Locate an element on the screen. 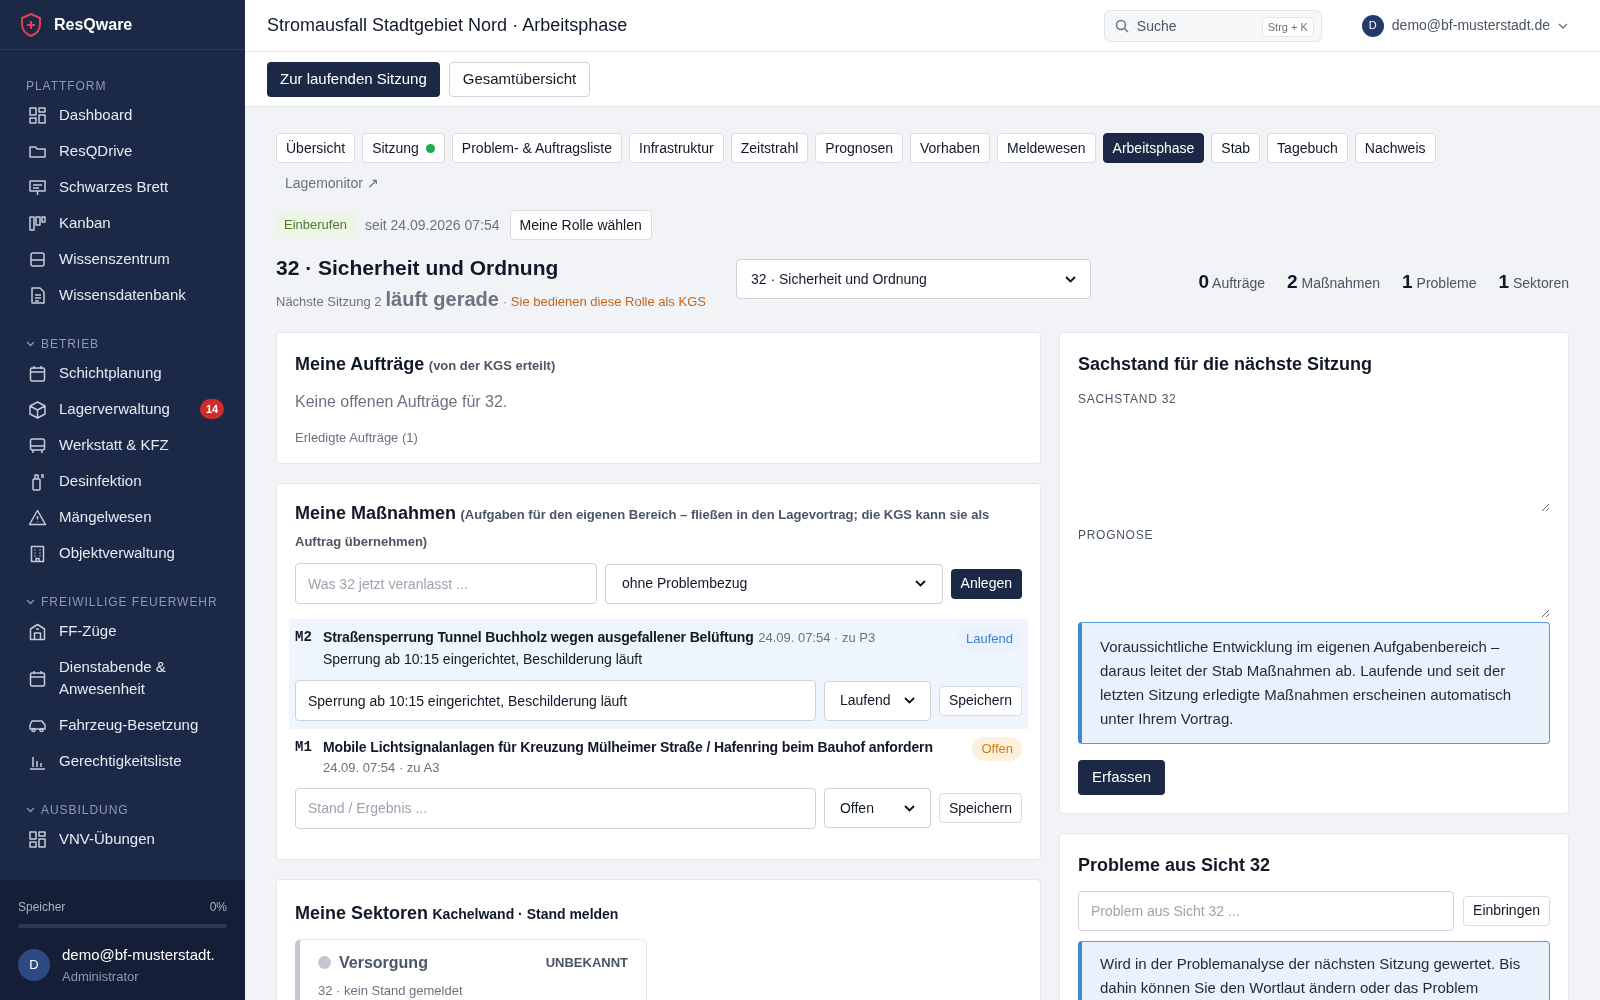 The height and width of the screenshot is (1000, 1600). stat-count: 1 Sektoren is located at coordinates (1533, 282).